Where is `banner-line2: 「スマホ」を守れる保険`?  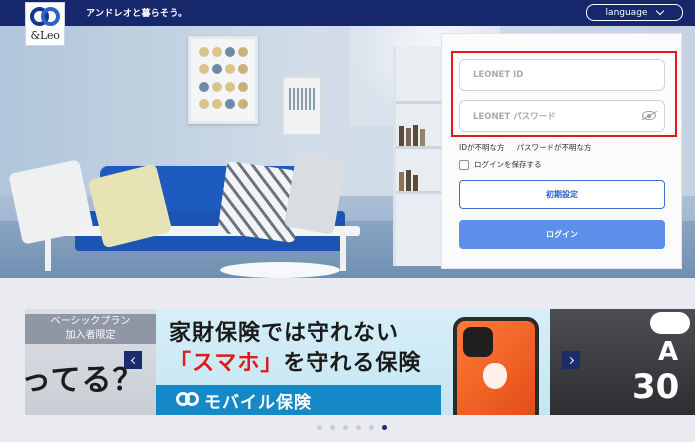 banner-line2: 「スマホ」を守れる保険 is located at coordinates (295, 363).